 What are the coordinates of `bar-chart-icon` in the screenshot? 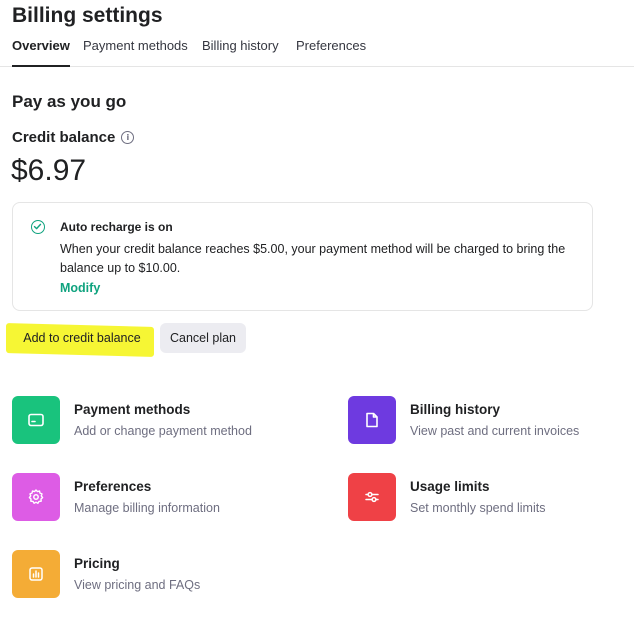 It's located at (36, 574).